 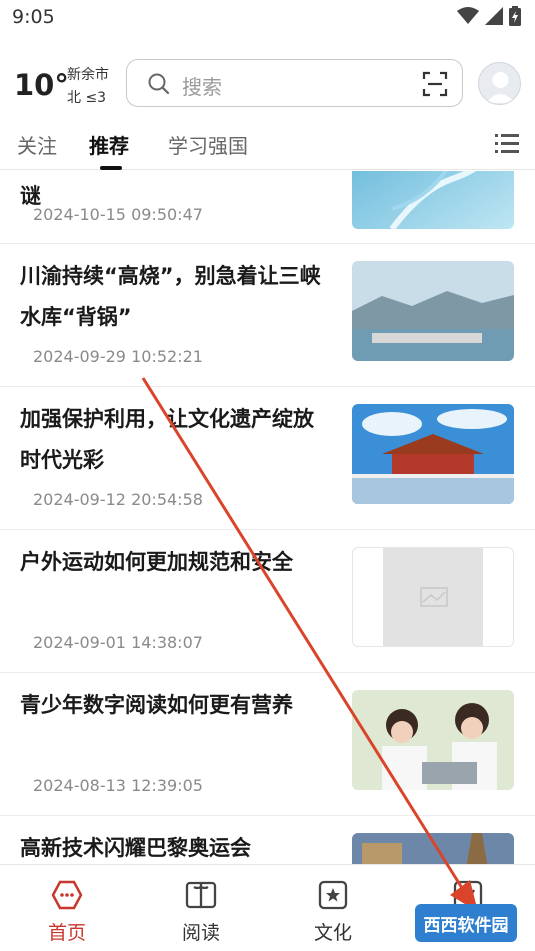 I want to click on item-time: 2024-09-12 20:54:58, so click(x=118, y=499).